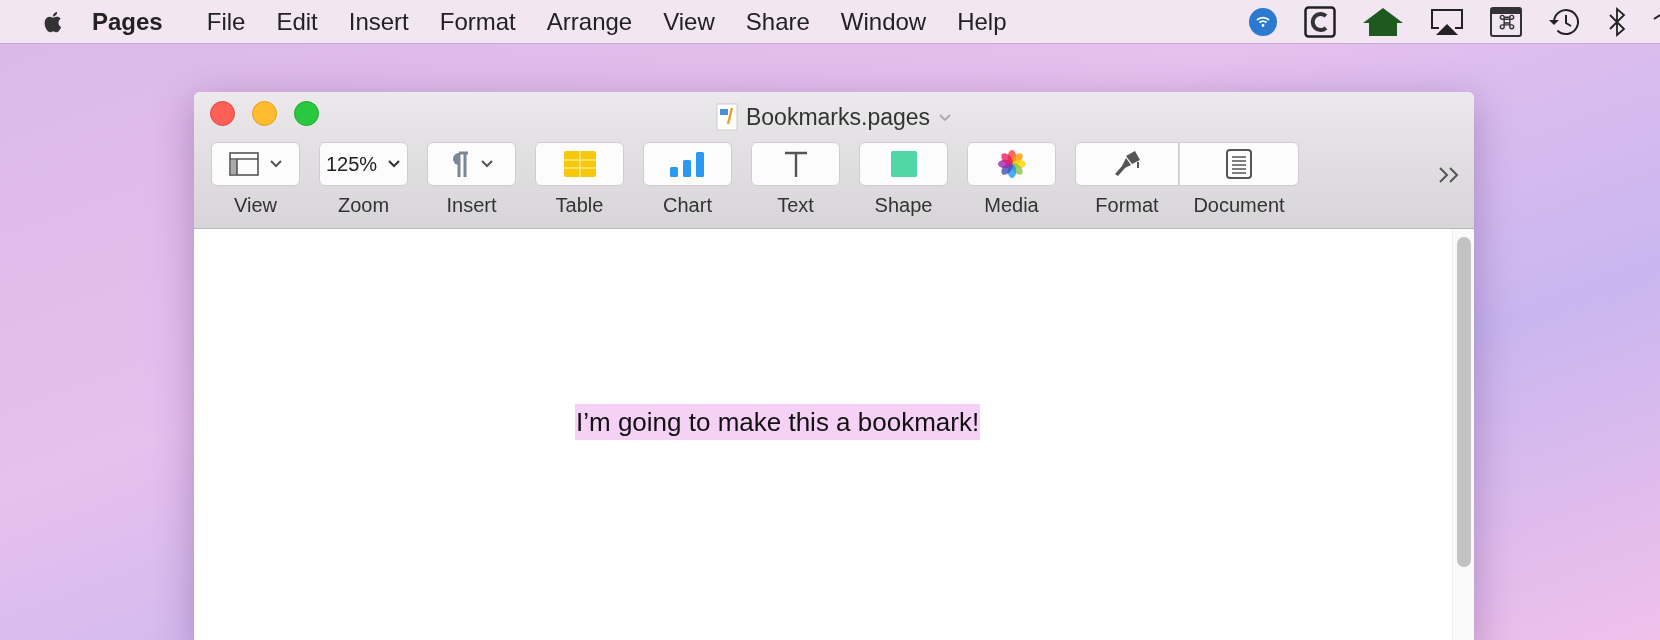 The height and width of the screenshot is (640, 1660). Describe the element at coordinates (579, 164) in the screenshot. I see `table-icon` at that location.